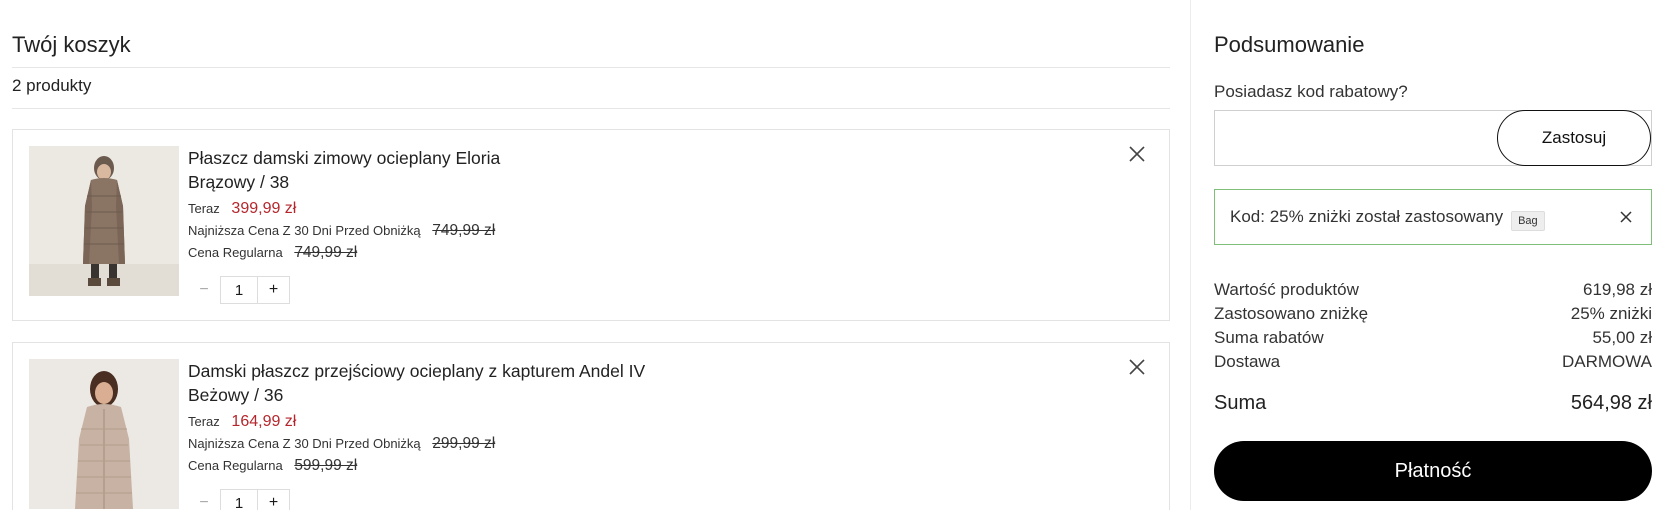 This screenshot has width=1662, height=510. I want to click on product-variant: Brązowy / 38, so click(239, 182).